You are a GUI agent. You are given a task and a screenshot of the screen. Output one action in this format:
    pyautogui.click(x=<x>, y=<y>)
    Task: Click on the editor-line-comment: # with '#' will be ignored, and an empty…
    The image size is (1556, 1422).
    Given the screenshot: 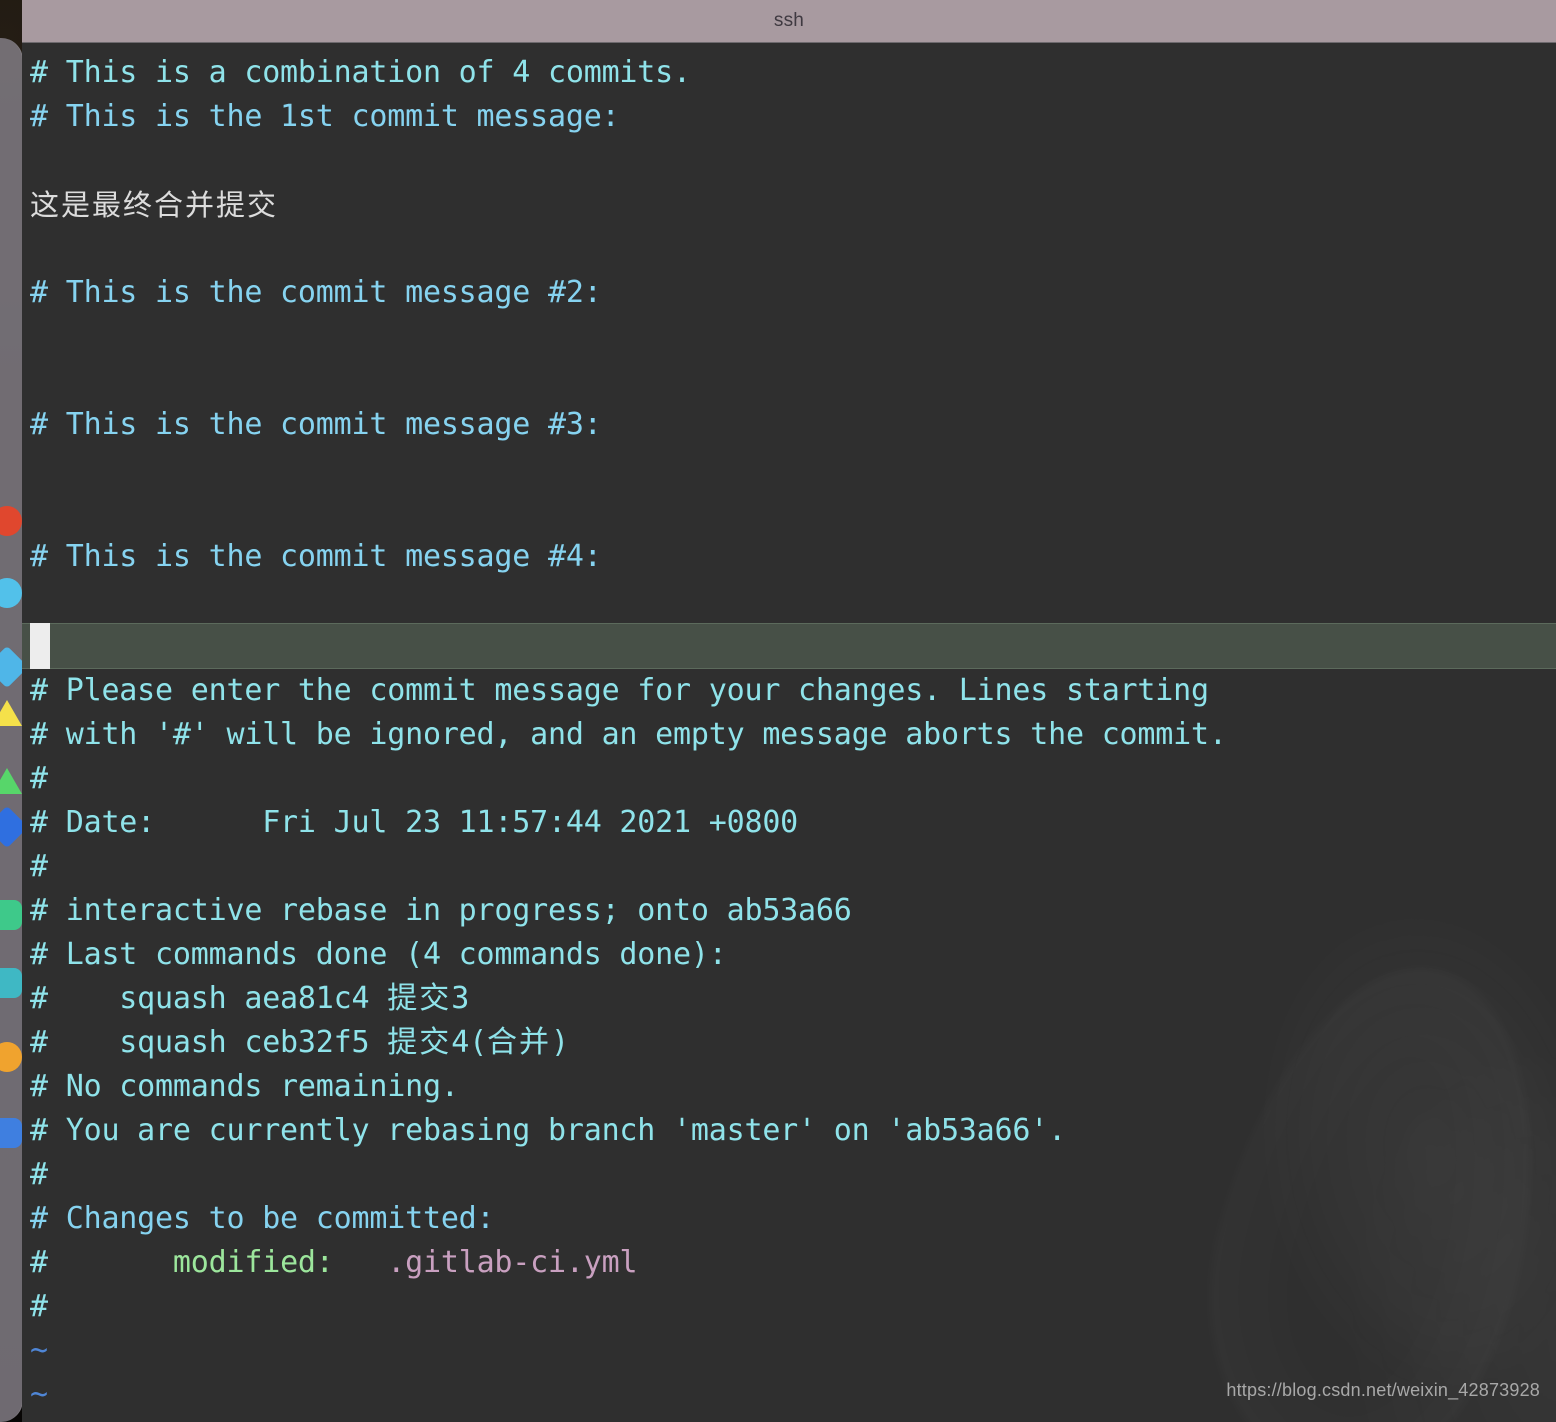 What is the action you would take?
    pyautogui.click(x=789, y=735)
    